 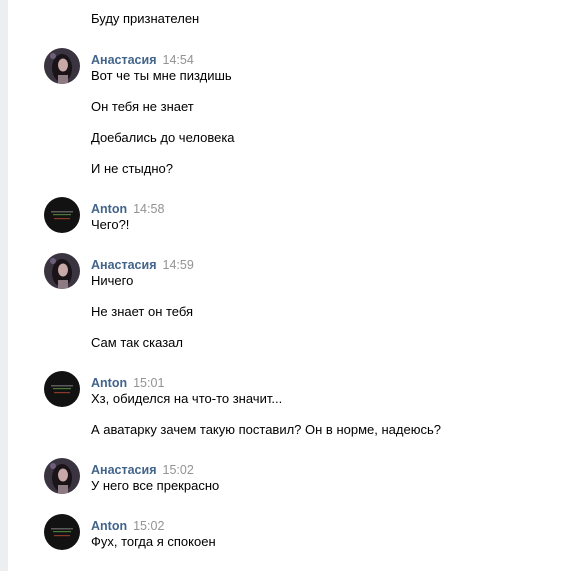 What do you see at coordinates (137, 342) in the screenshot?
I see `message-text: Сам так сказал` at bounding box center [137, 342].